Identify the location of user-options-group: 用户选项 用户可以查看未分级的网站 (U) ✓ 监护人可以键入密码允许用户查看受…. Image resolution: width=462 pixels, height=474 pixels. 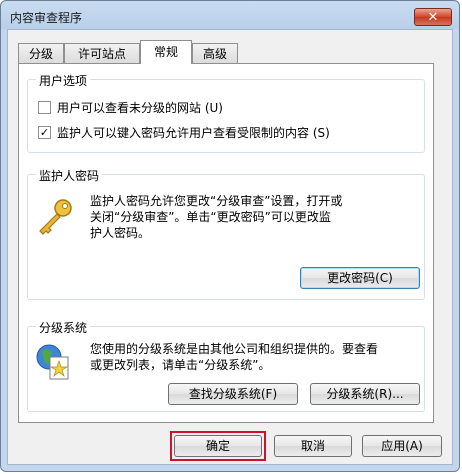
(226, 112).